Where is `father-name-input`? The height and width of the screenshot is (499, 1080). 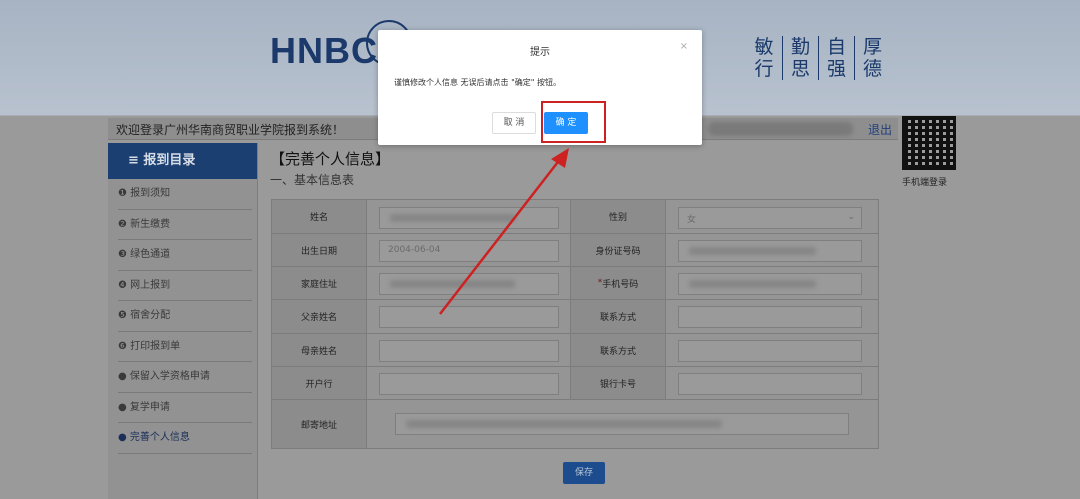
father-name-input is located at coordinates (469, 317).